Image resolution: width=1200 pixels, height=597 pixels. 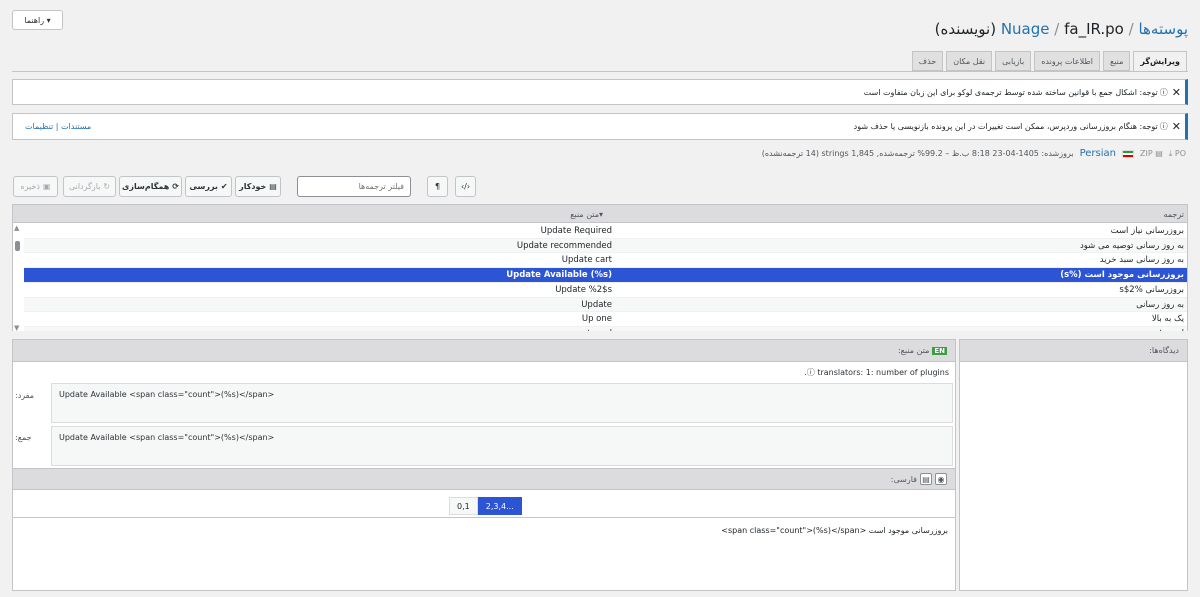 I want to click on help-button: راهنما ▾, so click(x=37, y=20).